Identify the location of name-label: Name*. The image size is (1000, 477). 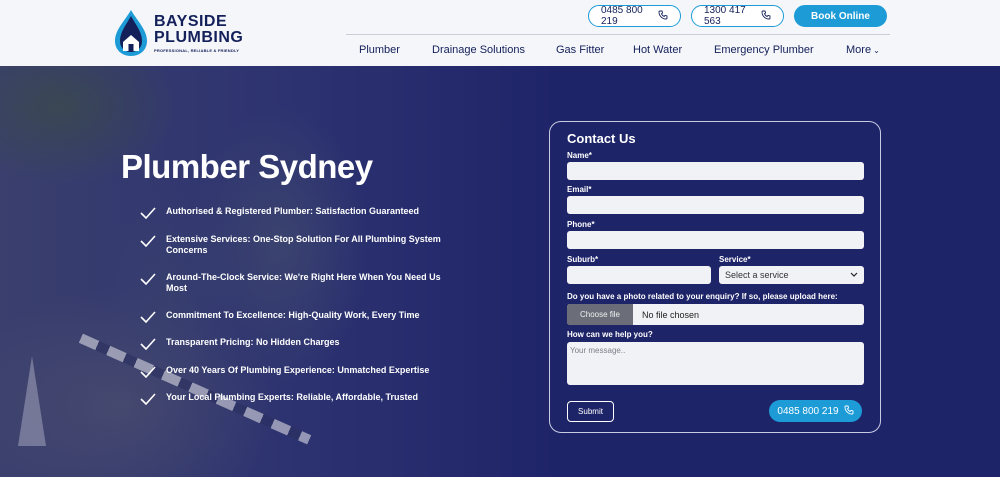
(579, 155).